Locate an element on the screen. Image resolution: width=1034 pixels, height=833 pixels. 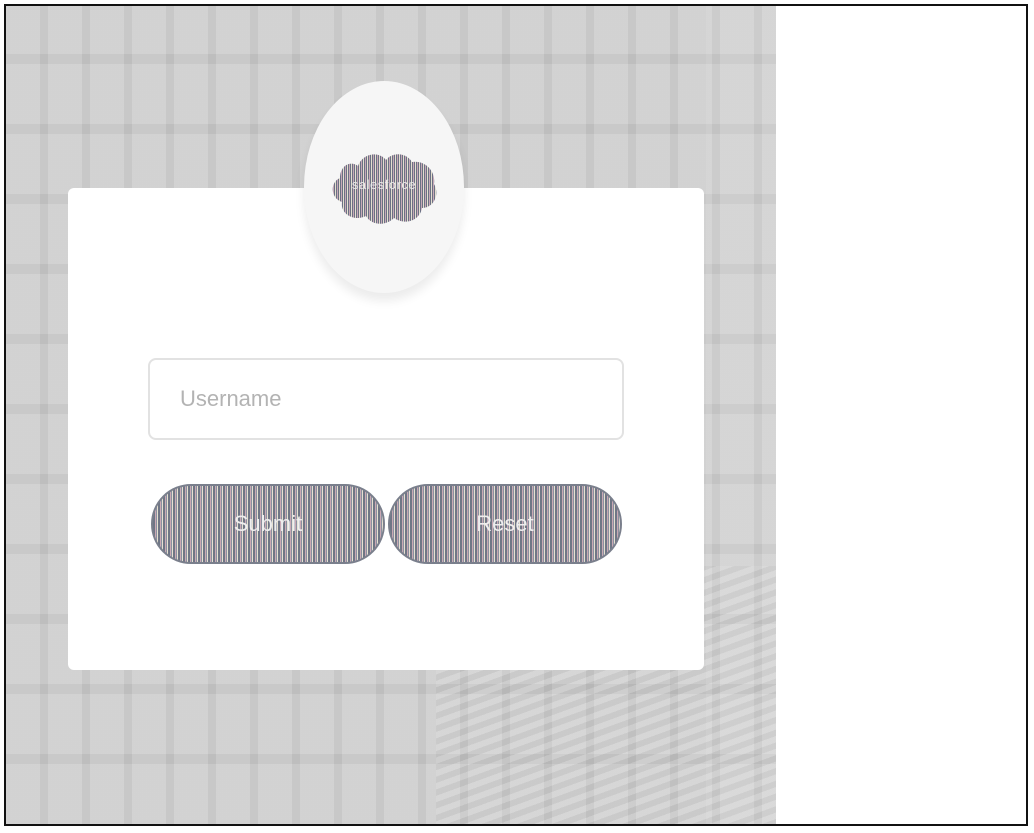
username-input is located at coordinates (386, 399).